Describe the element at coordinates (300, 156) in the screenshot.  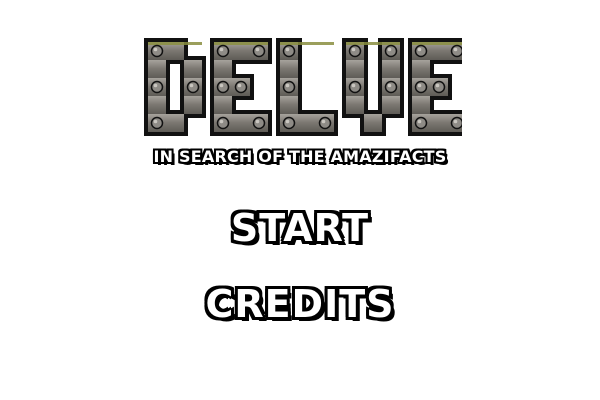
I see `game-subtitle: IN SEARCH OF THE AMAZIFACTS` at that location.